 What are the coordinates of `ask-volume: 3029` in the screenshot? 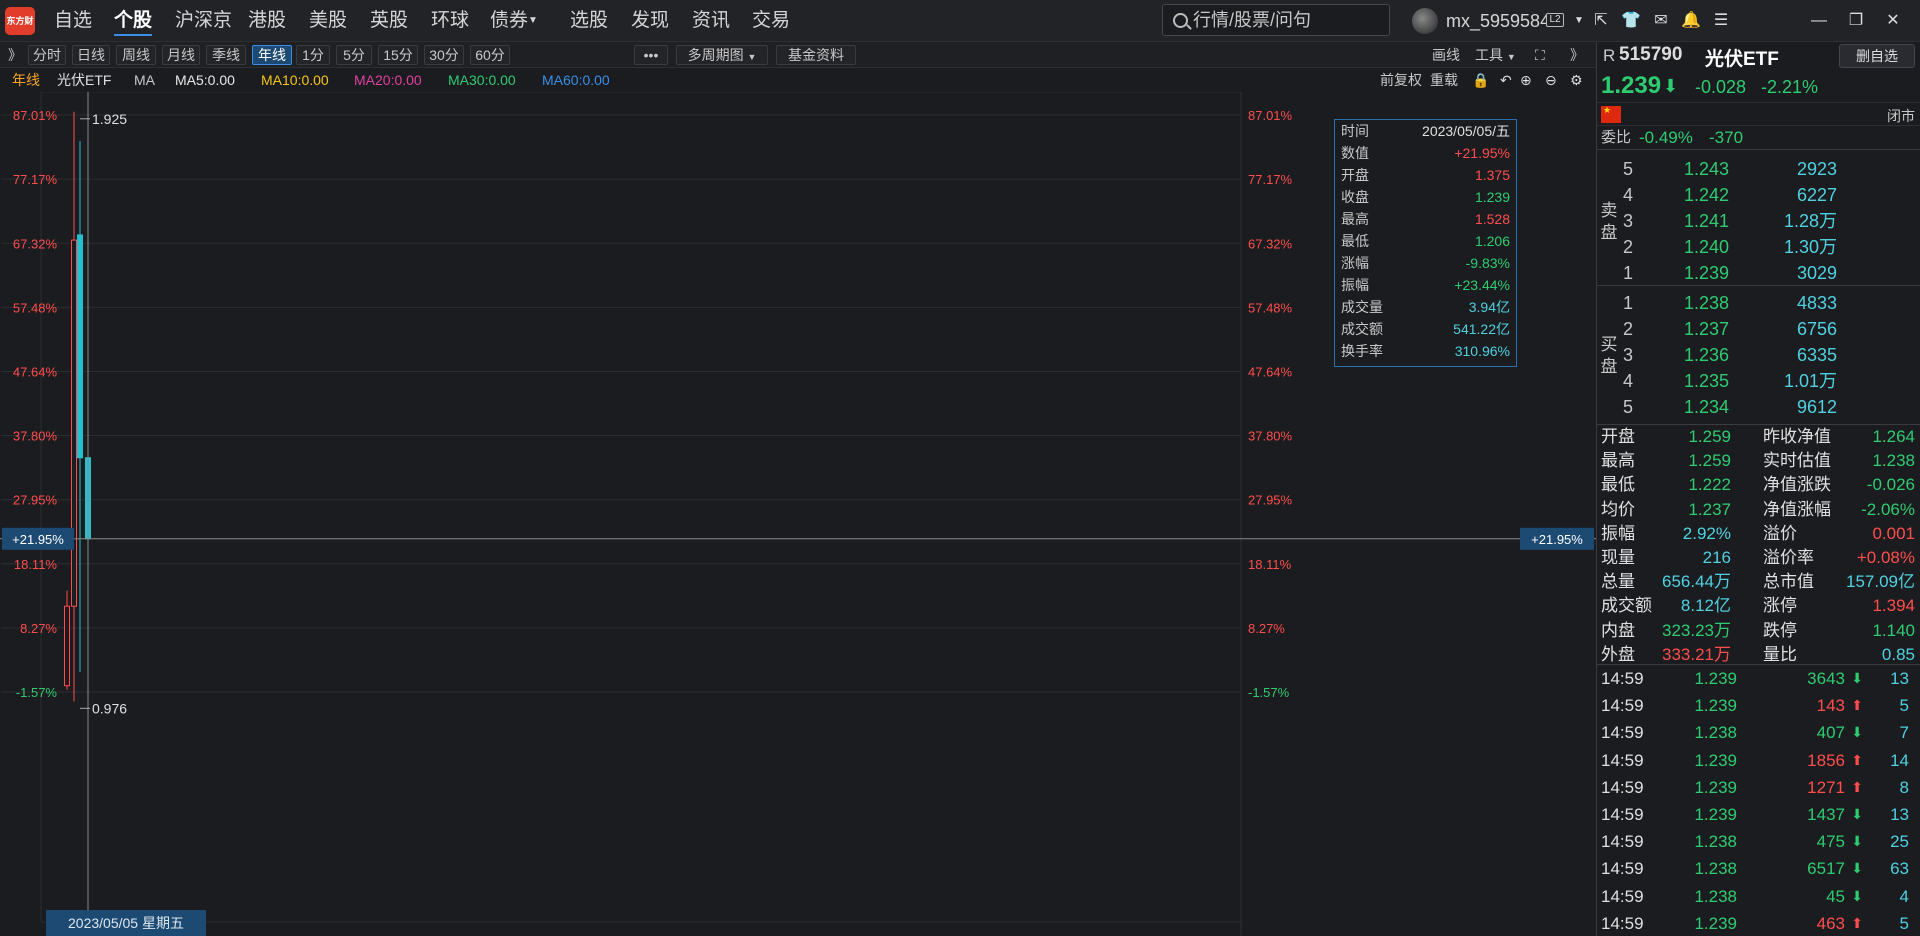 It's located at (1816, 273).